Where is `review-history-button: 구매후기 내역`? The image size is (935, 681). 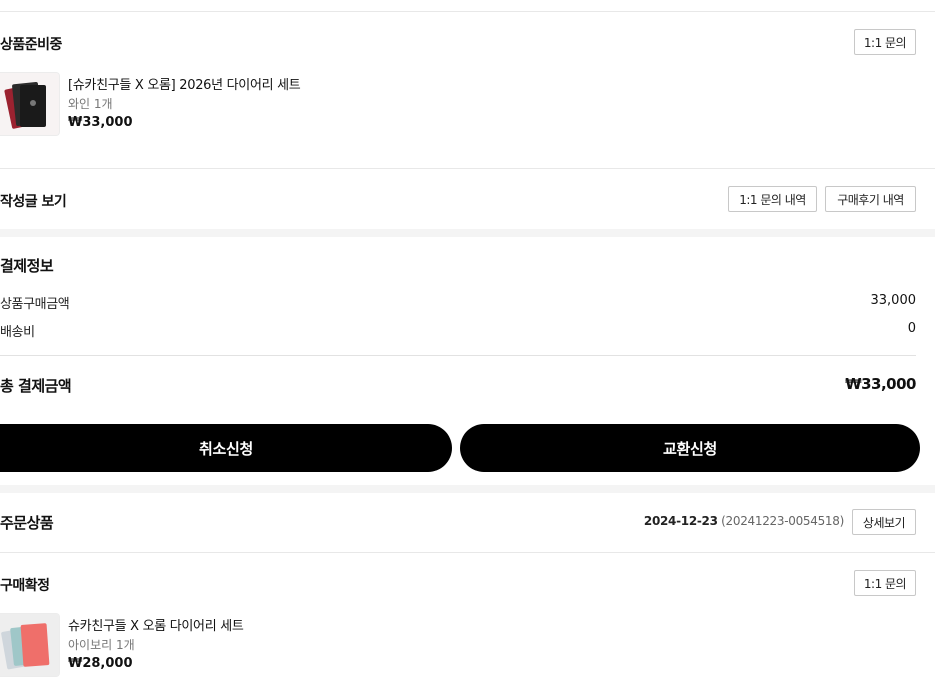
review-history-button: 구매후기 내역 is located at coordinates (870, 199).